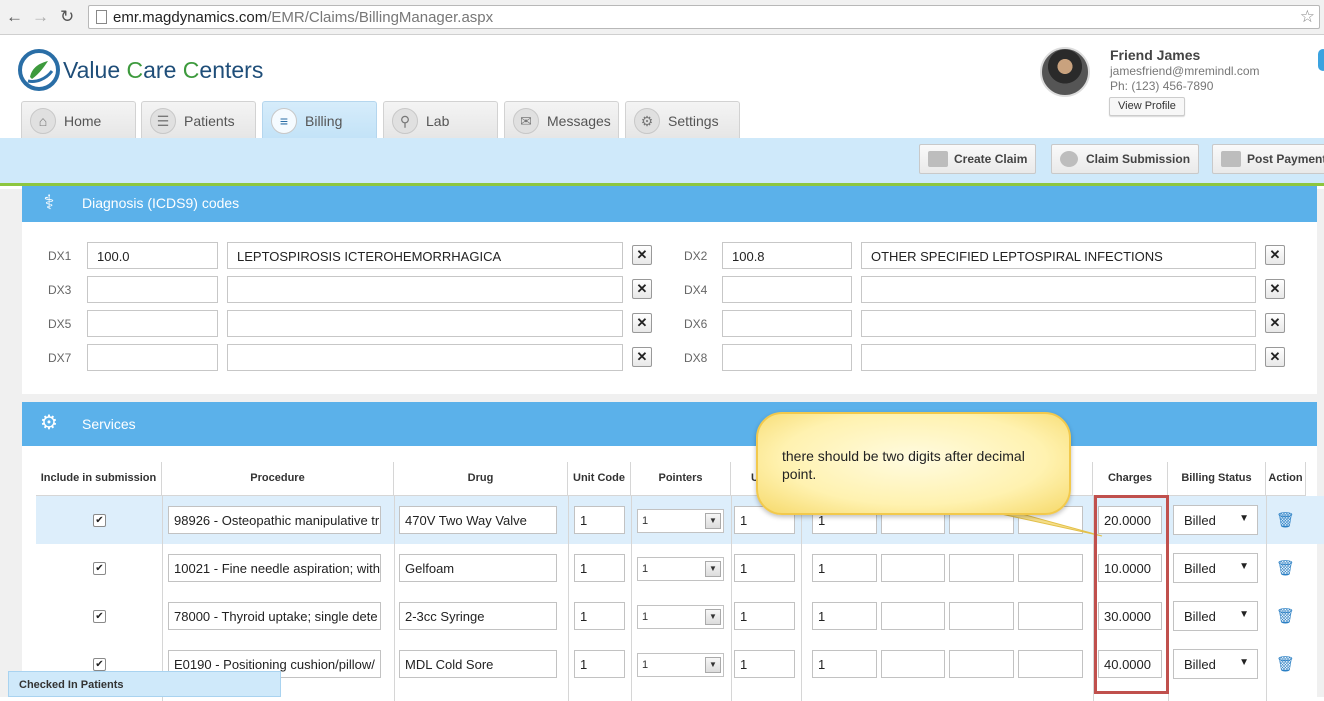 The width and height of the screenshot is (1324, 701). I want to click on drug-field: 2-3cc Syringe, so click(478, 616).